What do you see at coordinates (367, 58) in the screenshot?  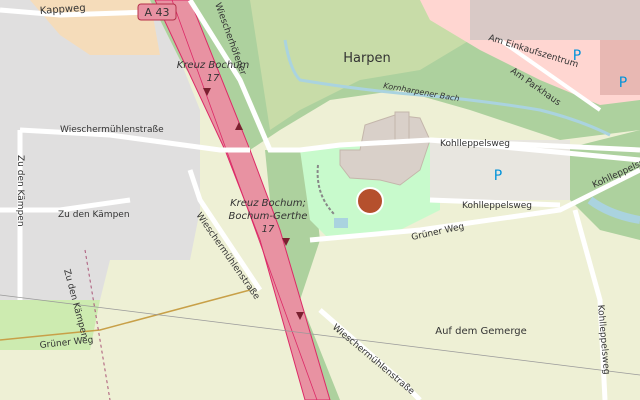 I see `place-label-harpen: Harpen` at bounding box center [367, 58].